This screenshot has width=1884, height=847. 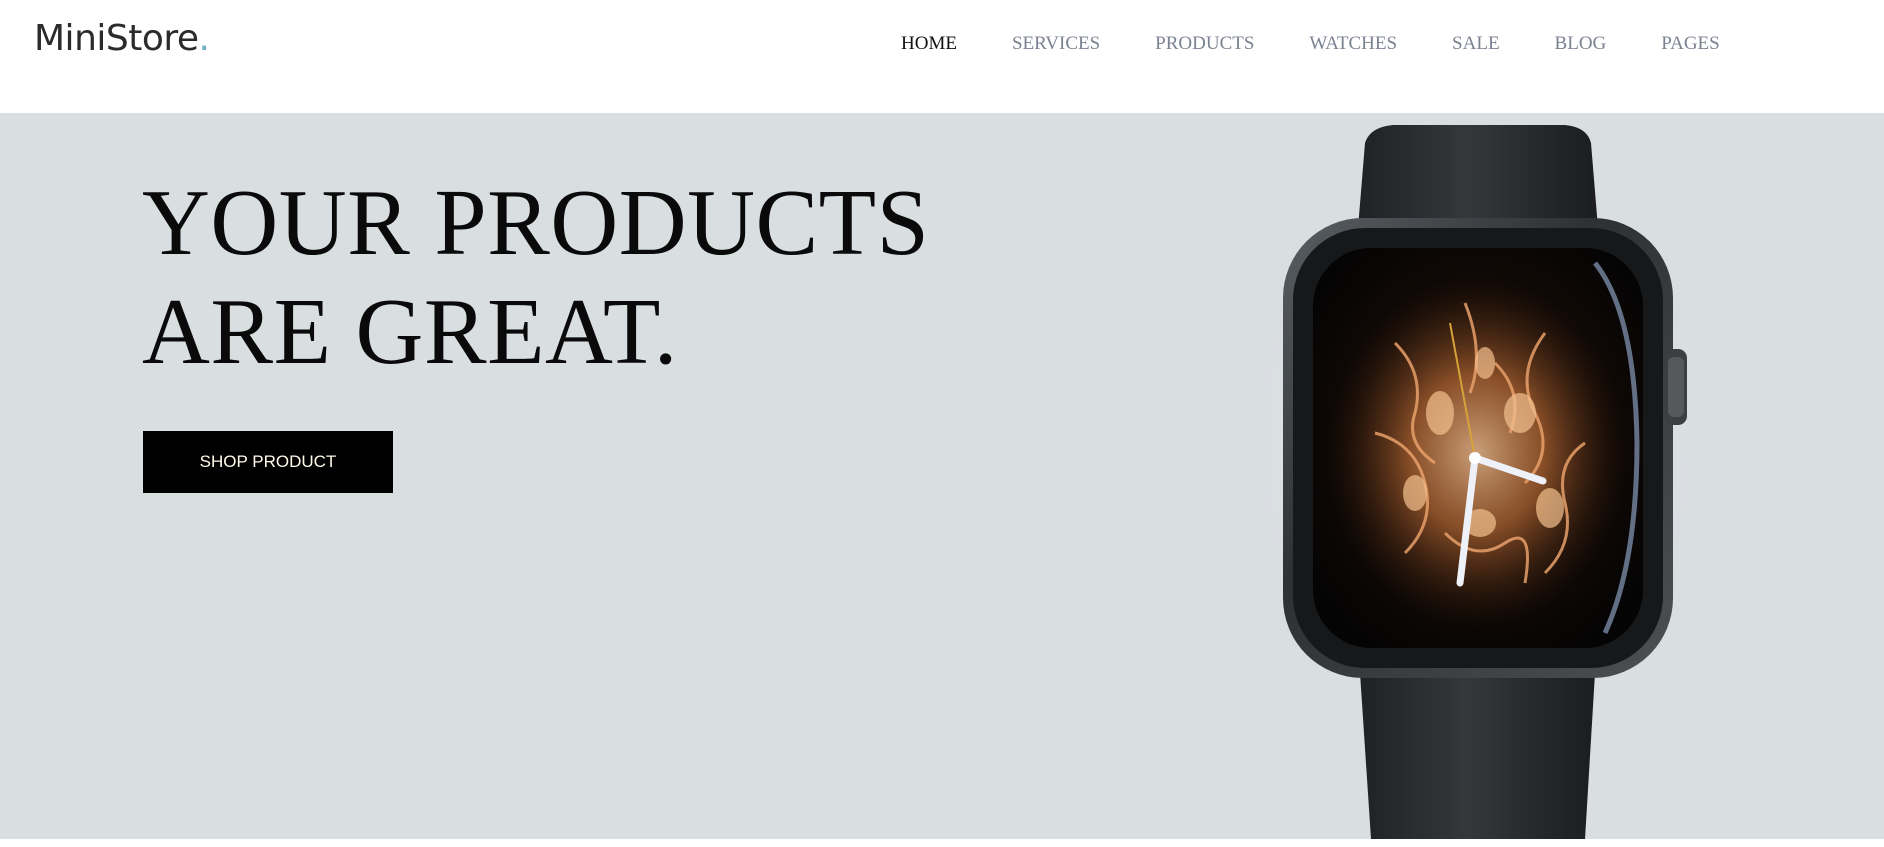 What do you see at coordinates (1476, 44) in the screenshot?
I see `nav-item-sale: SALE` at bounding box center [1476, 44].